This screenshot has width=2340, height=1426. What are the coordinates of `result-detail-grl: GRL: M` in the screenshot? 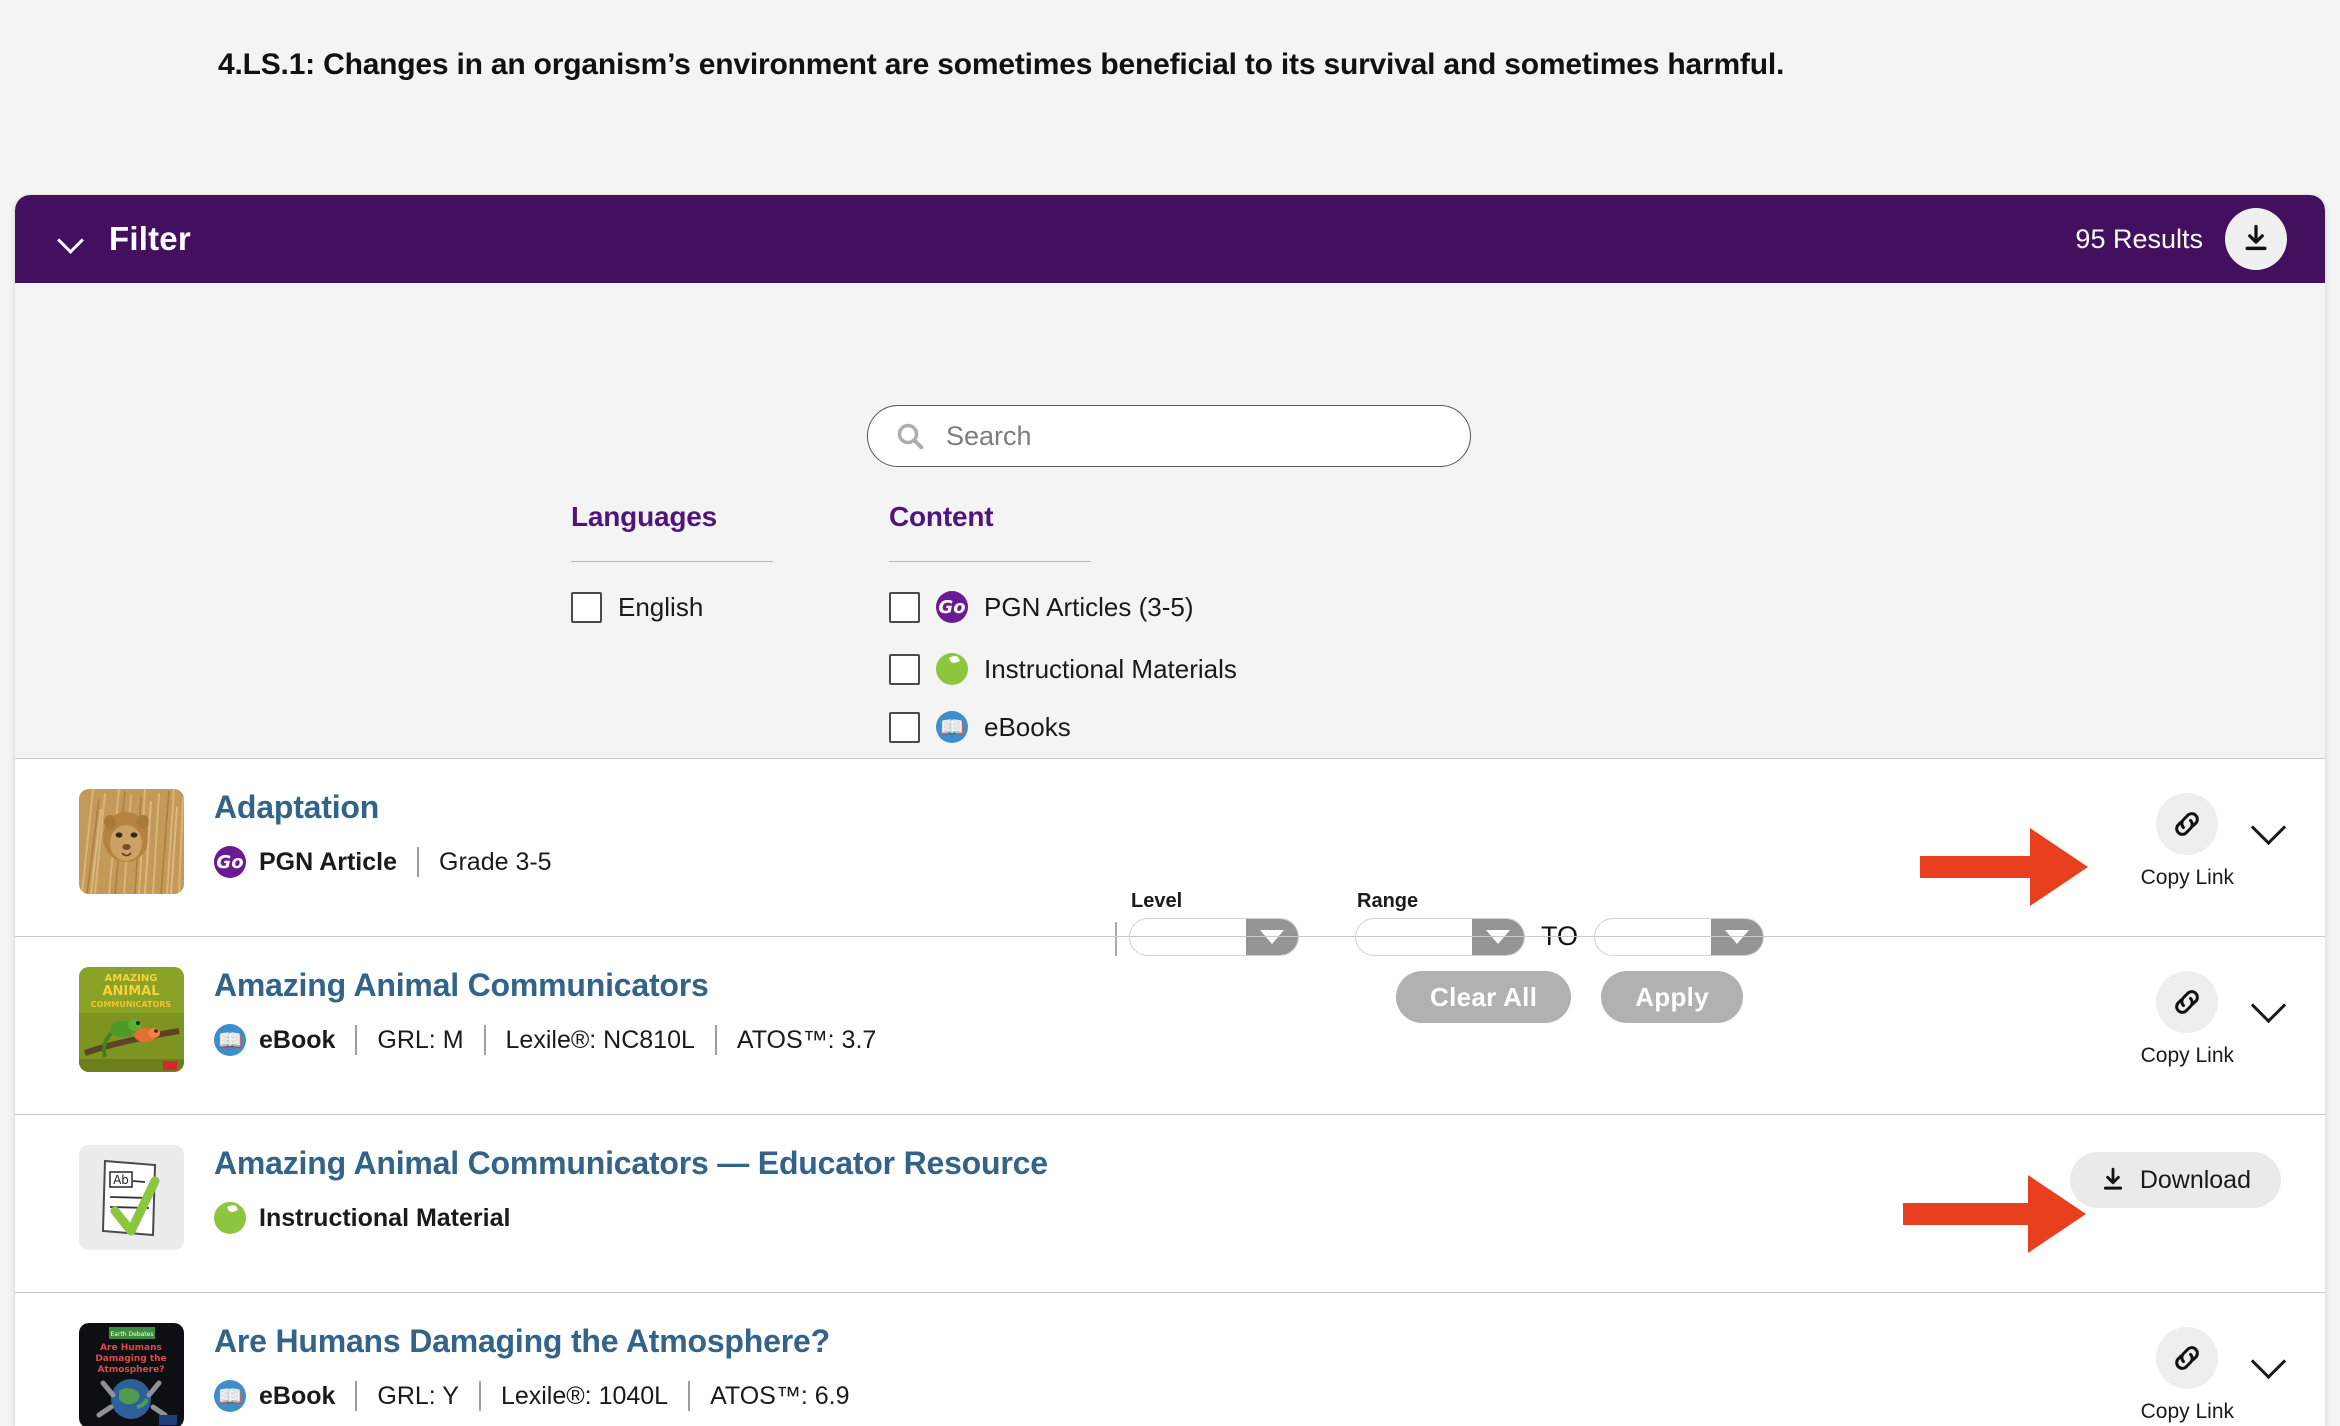 It's located at (420, 1039).